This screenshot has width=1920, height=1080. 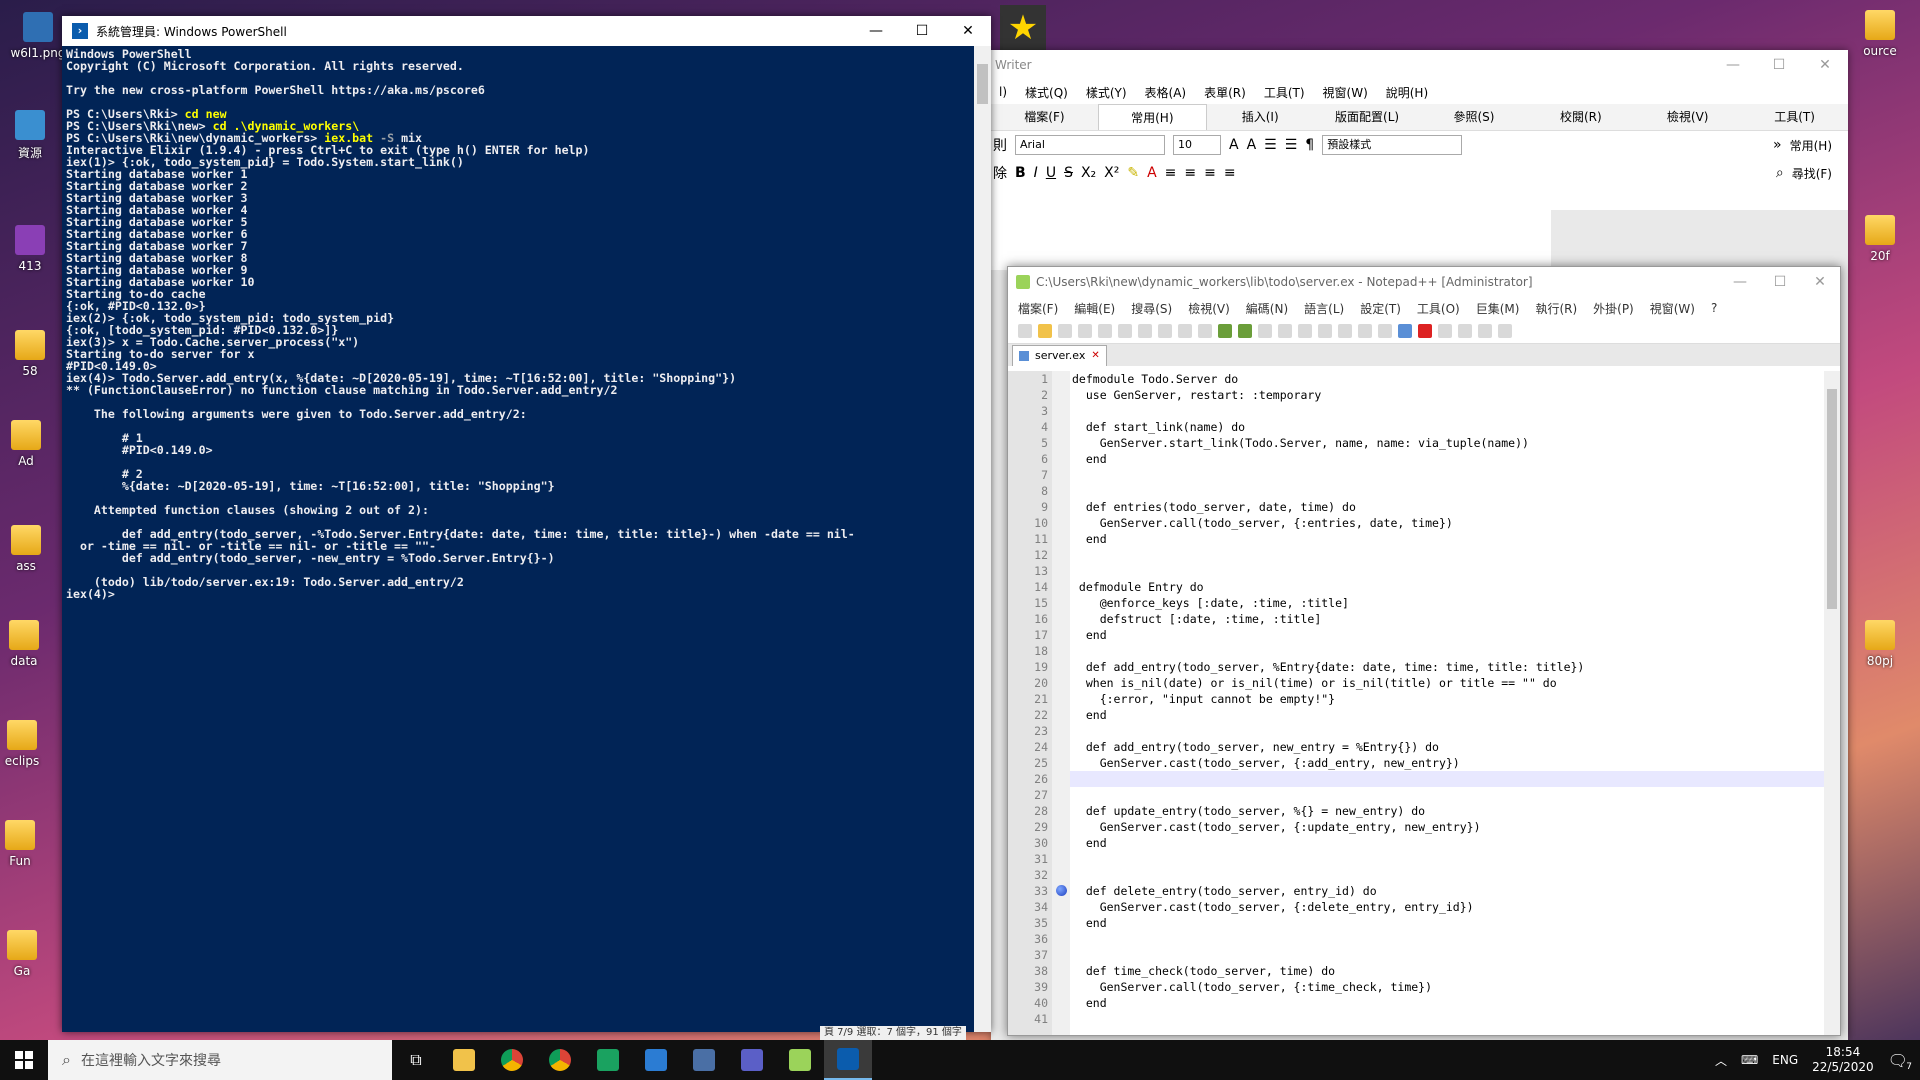 What do you see at coordinates (1209, 308) in the screenshot?
I see `menu-item: 檢視(V)` at bounding box center [1209, 308].